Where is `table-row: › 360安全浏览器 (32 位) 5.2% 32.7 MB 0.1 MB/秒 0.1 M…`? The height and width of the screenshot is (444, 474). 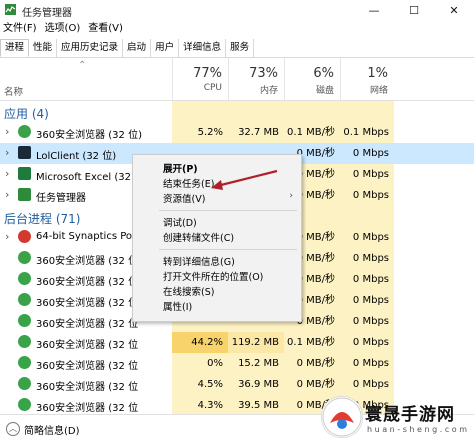
table-row: › 360安全浏览器 (32 位) 5.2% 32.7 MB 0.1 MB/秒 0.1 M… is located at coordinates (237, 132).